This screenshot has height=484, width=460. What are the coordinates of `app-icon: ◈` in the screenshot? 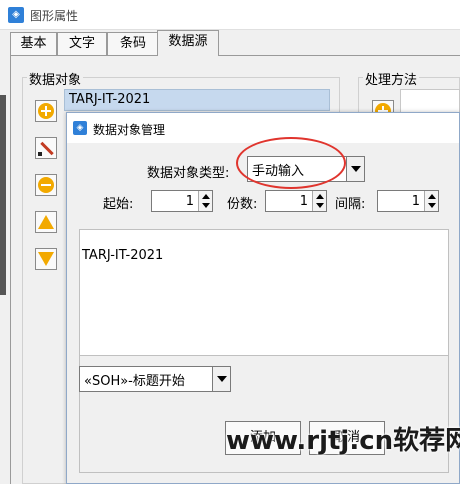 It's located at (16, 15).